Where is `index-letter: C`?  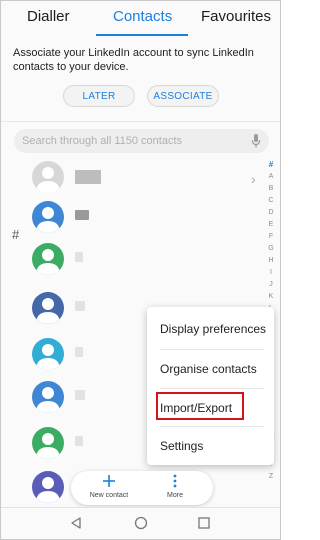
index-letter: C is located at coordinates (271, 201).